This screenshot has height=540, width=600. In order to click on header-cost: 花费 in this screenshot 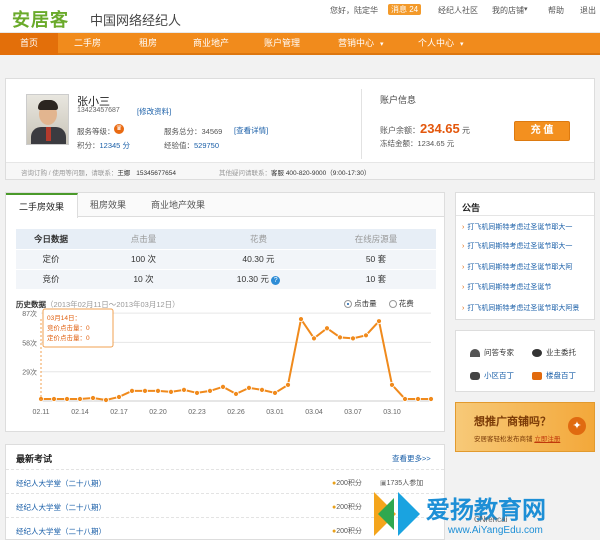, I will do `click(258, 239)`.